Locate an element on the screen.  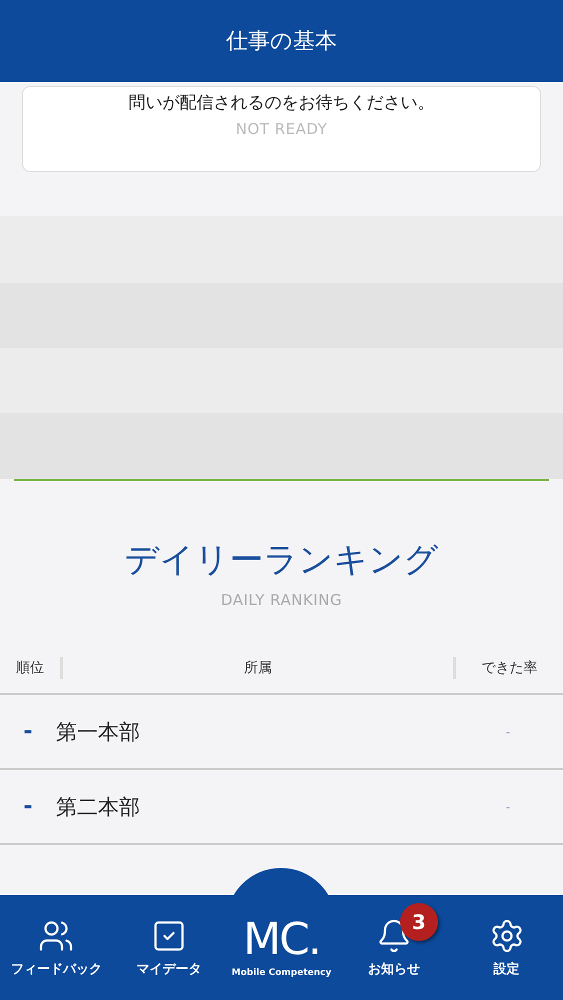
ranking-subtitle: DAILY RANKING is located at coordinates (281, 600).